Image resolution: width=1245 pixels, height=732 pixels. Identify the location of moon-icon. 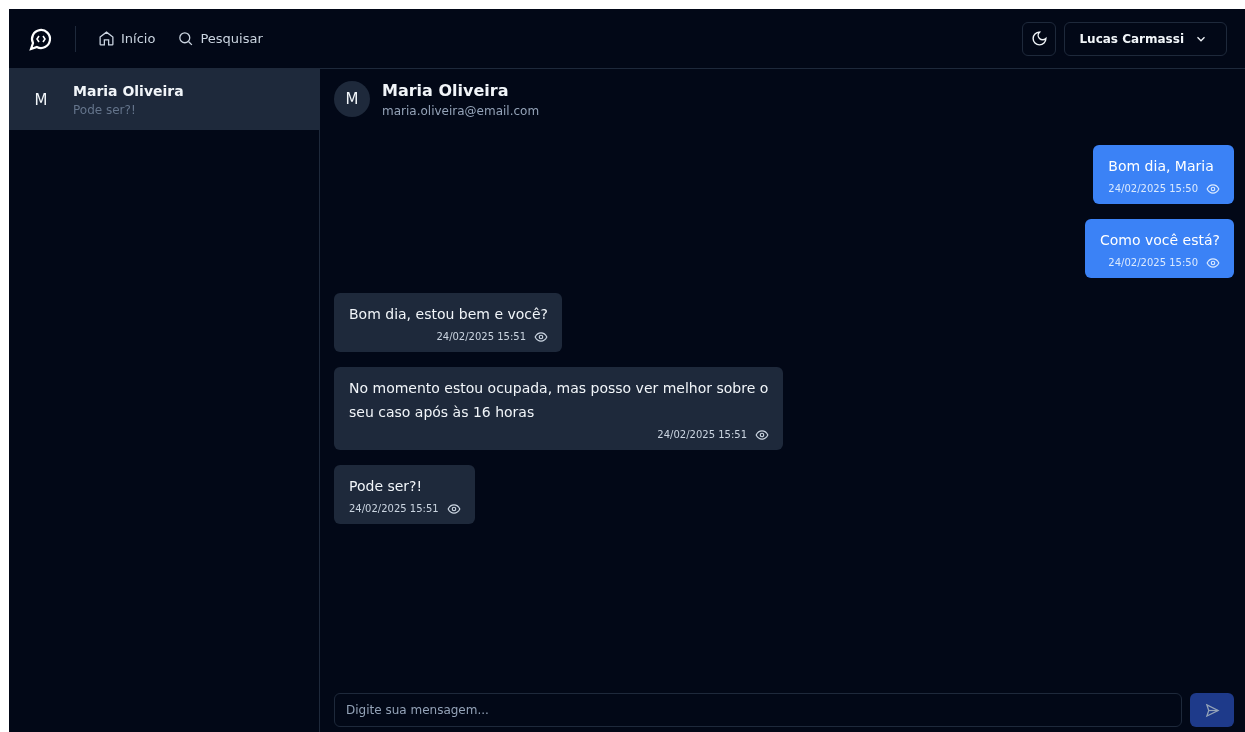
(1039, 38).